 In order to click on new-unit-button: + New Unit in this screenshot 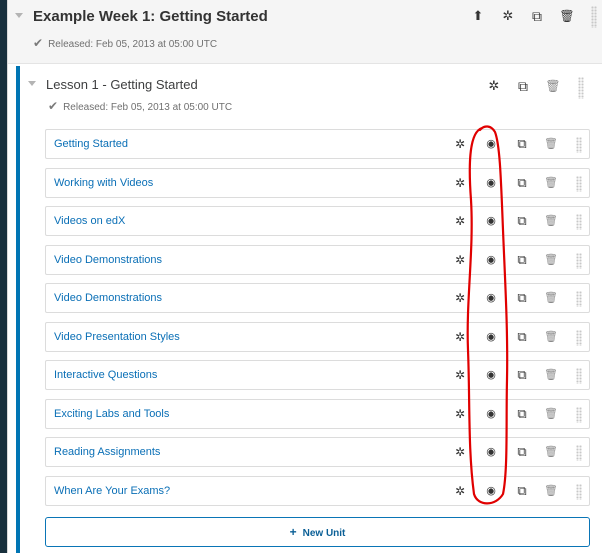, I will do `click(317, 532)`.